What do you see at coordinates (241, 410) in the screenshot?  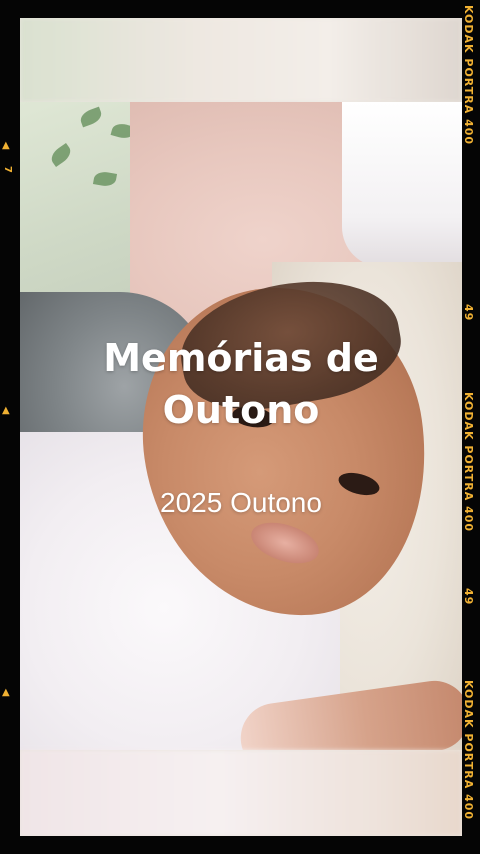 I see `title-line-2: Outono` at bounding box center [241, 410].